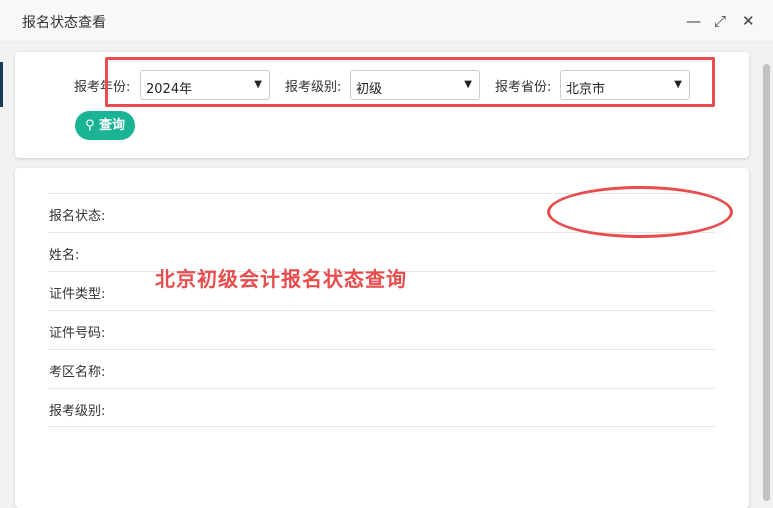 The image size is (773, 508). What do you see at coordinates (77, 294) in the screenshot?
I see `row-label: 证件类型:` at bounding box center [77, 294].